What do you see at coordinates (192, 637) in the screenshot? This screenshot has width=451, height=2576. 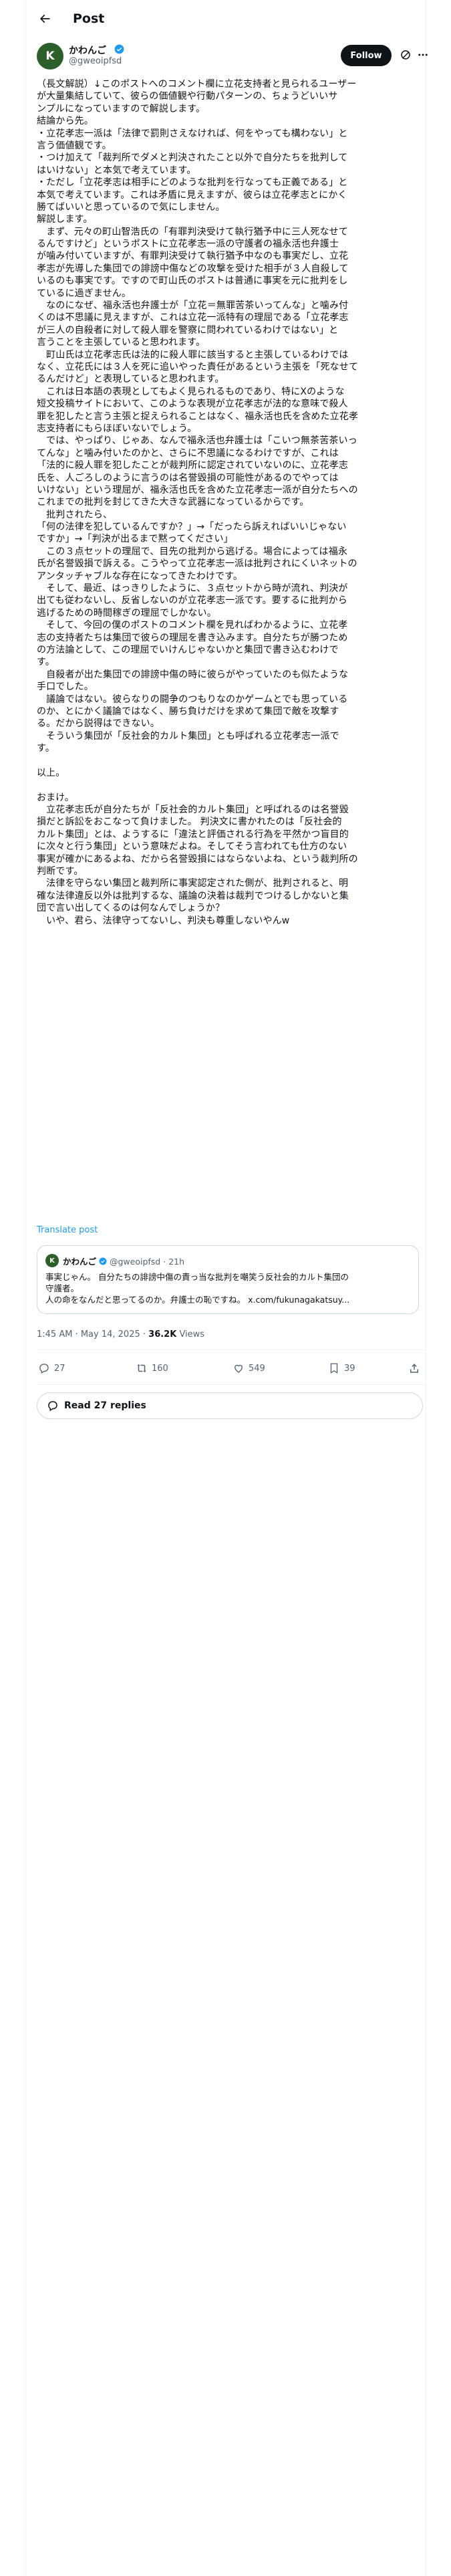 I see `post-text-line: 志の支持者たちは集団で彼らの理屈を書き込みます。自分たちが勝つため` at bounding box center [192, 637].